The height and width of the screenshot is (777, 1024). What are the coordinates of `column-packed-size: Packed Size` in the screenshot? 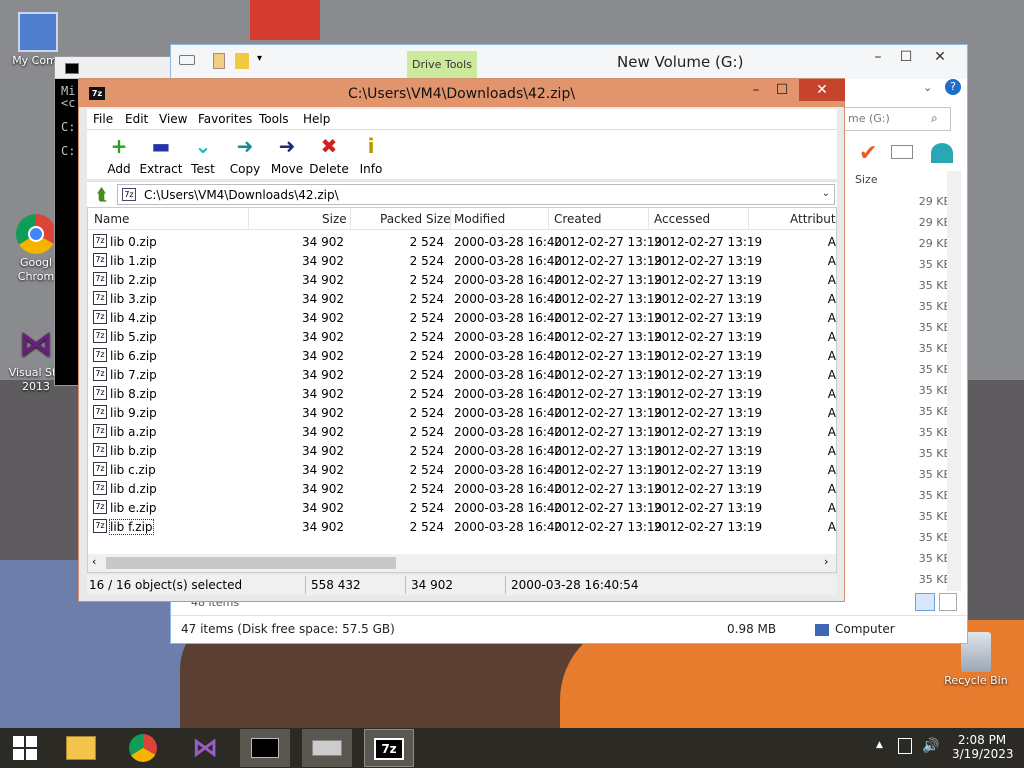 It's located at (415, 219).